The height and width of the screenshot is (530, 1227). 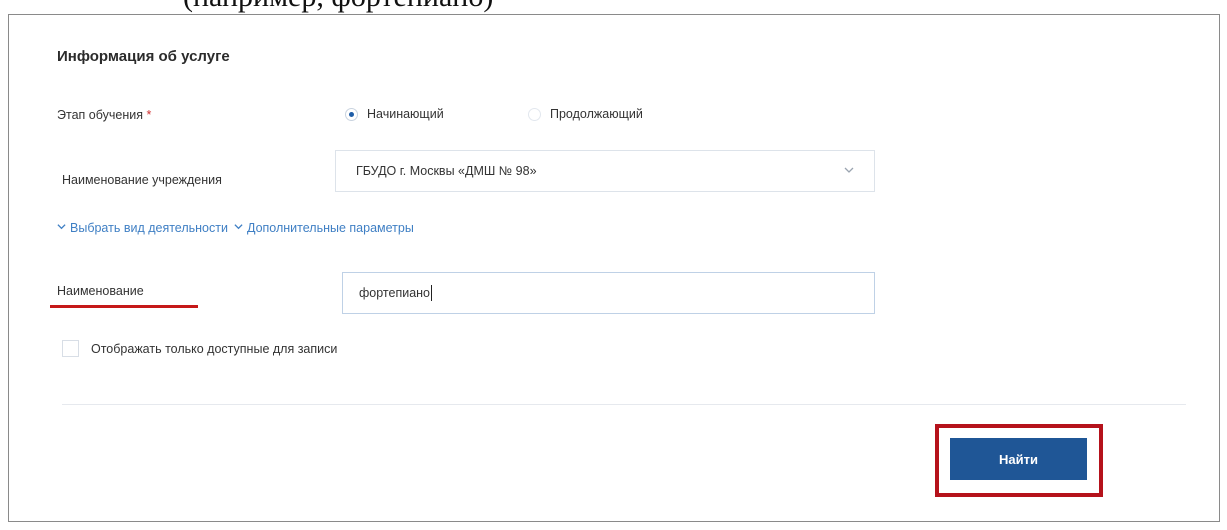 I want to click on radio-beginner: Начинающий, so click(x=394, y=114).